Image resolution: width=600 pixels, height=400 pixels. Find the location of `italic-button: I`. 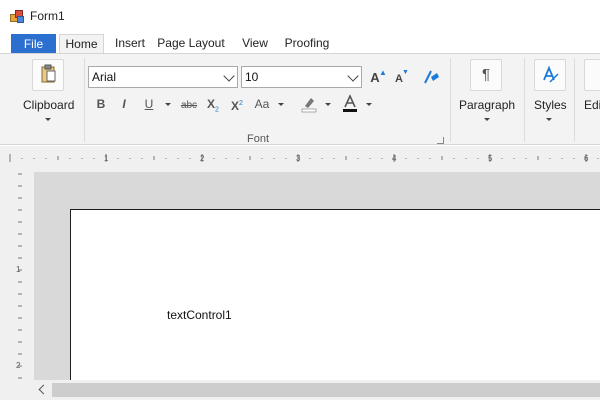

italic-button: I is located at coordinates (124, 104).